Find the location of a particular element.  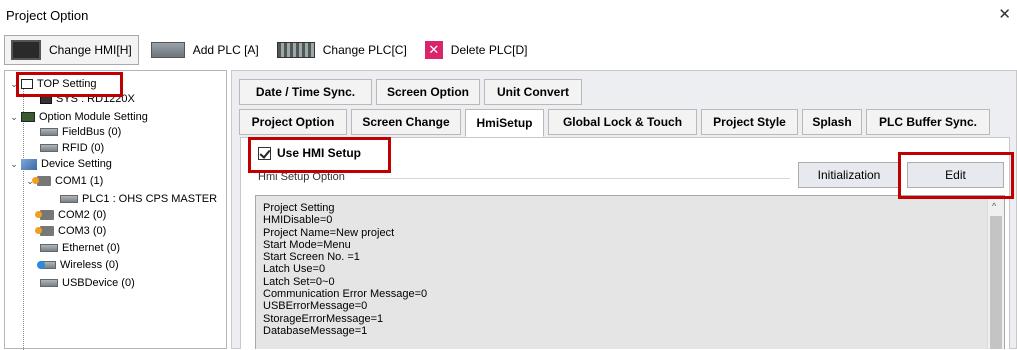

fieldbus-icon is located at coordinates (49, 132).